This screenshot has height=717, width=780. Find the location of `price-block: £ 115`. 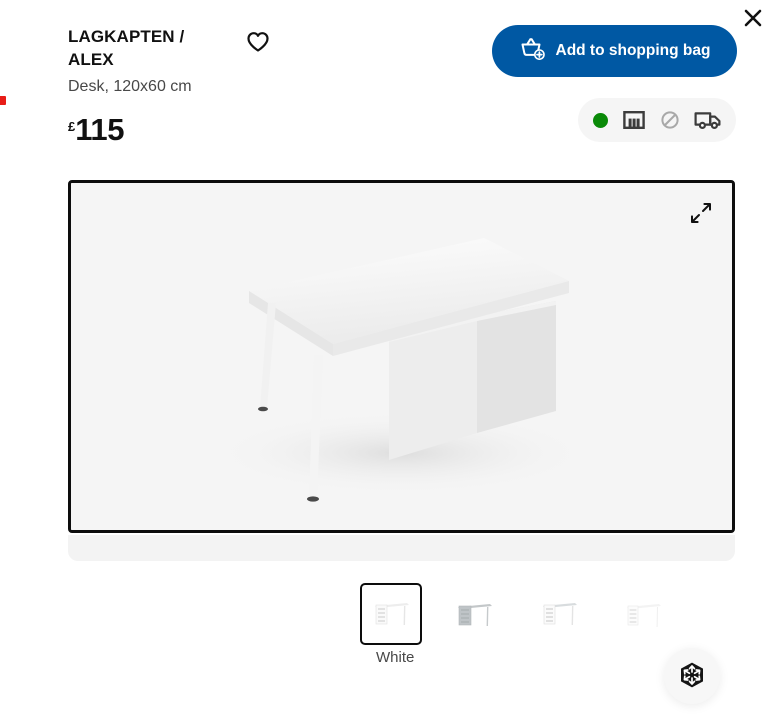

price-block: £ 115 is located at coordinates (278, 130).